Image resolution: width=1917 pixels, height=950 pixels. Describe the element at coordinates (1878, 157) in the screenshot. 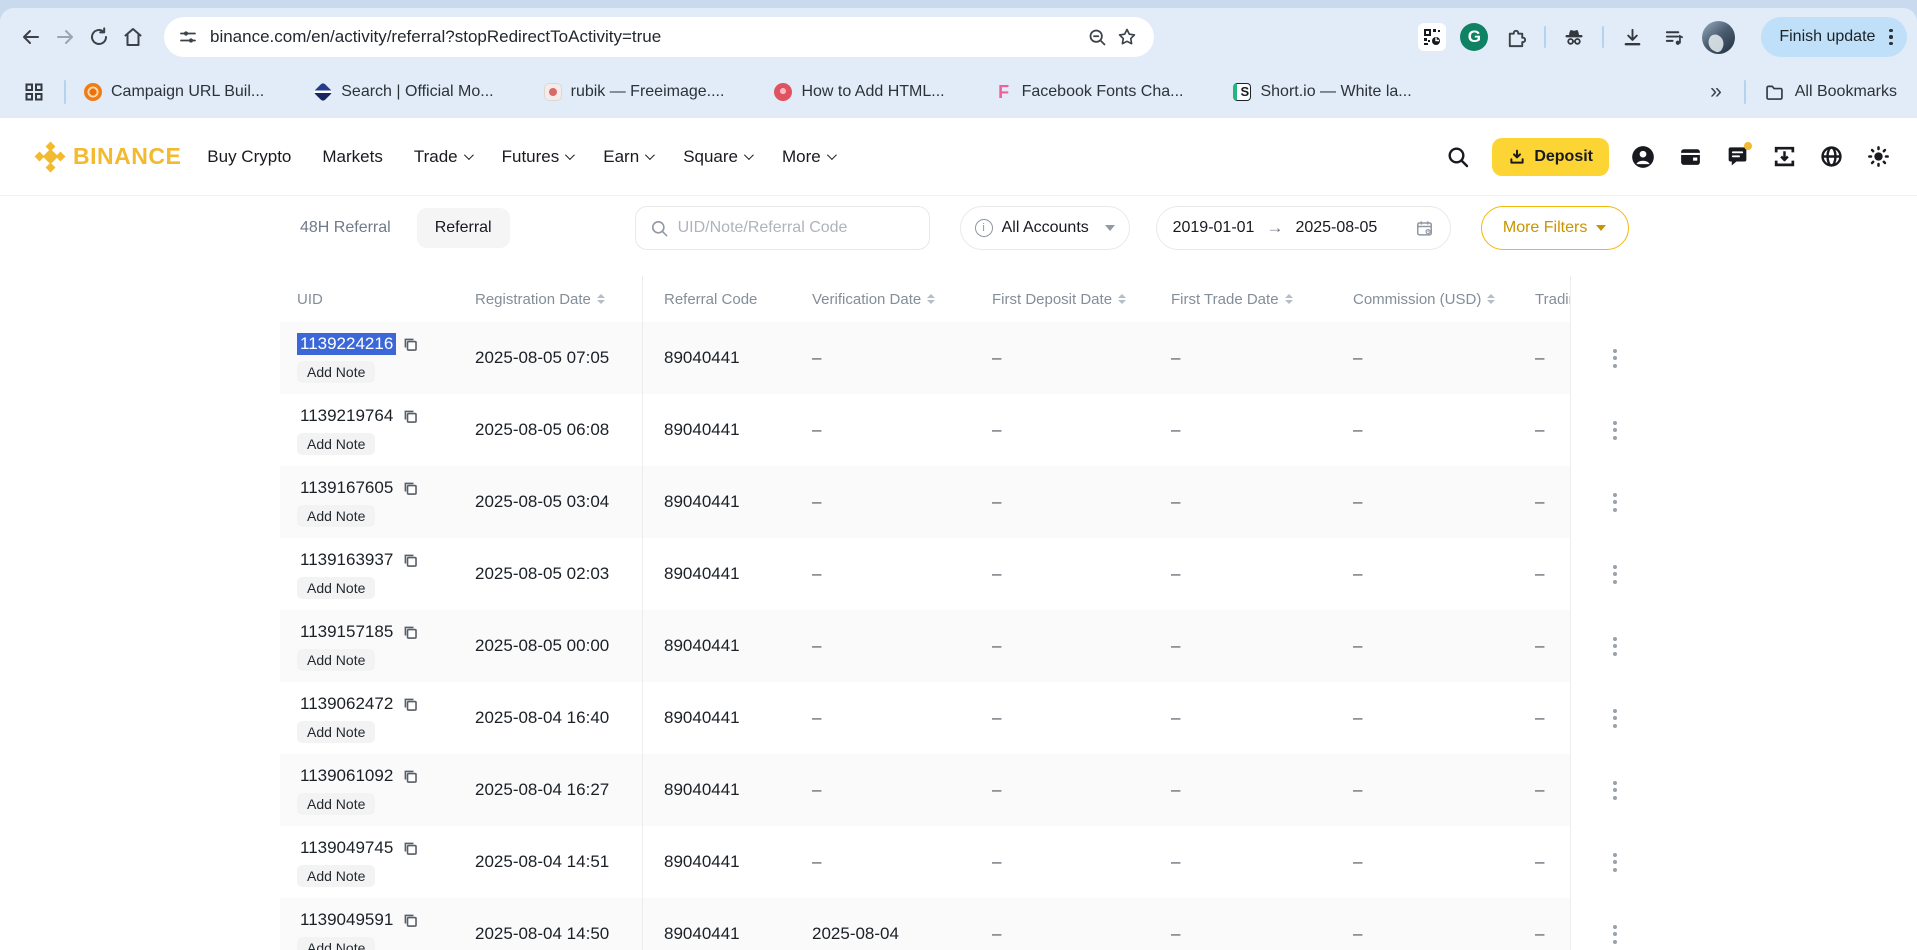

I see `theme-toggle-button` at that location.